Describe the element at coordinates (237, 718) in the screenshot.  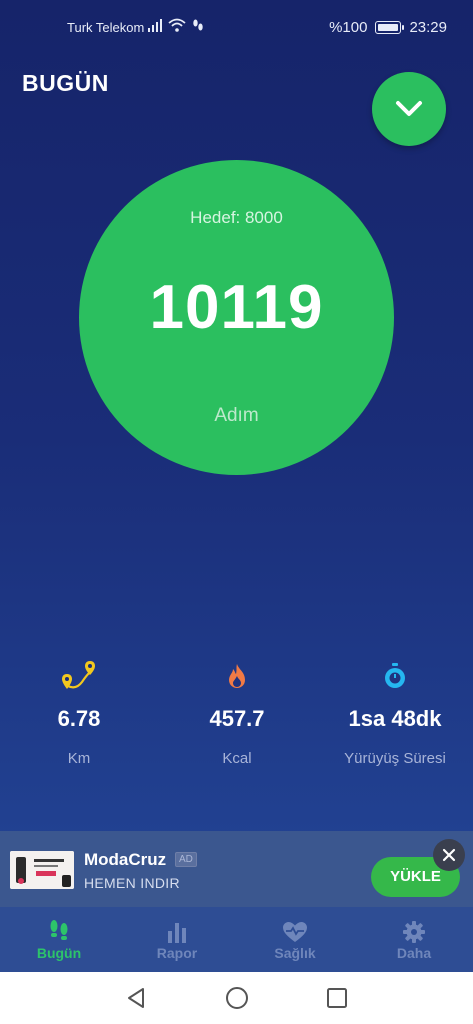
I see `calories-value: 457.7` at that location.